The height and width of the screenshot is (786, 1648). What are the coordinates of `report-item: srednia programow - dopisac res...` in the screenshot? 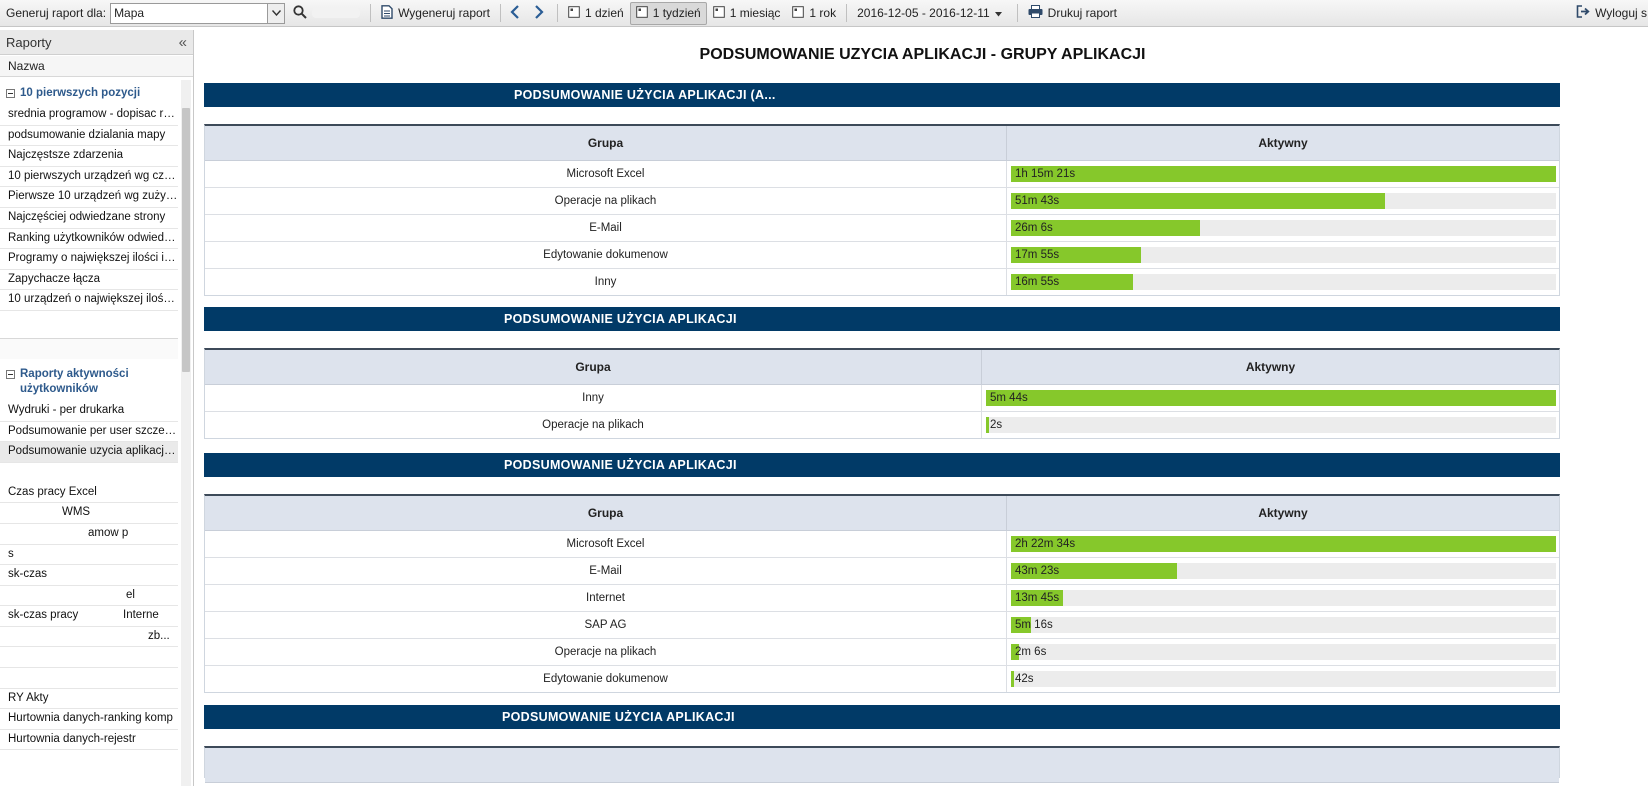 It's located at (89, 115).